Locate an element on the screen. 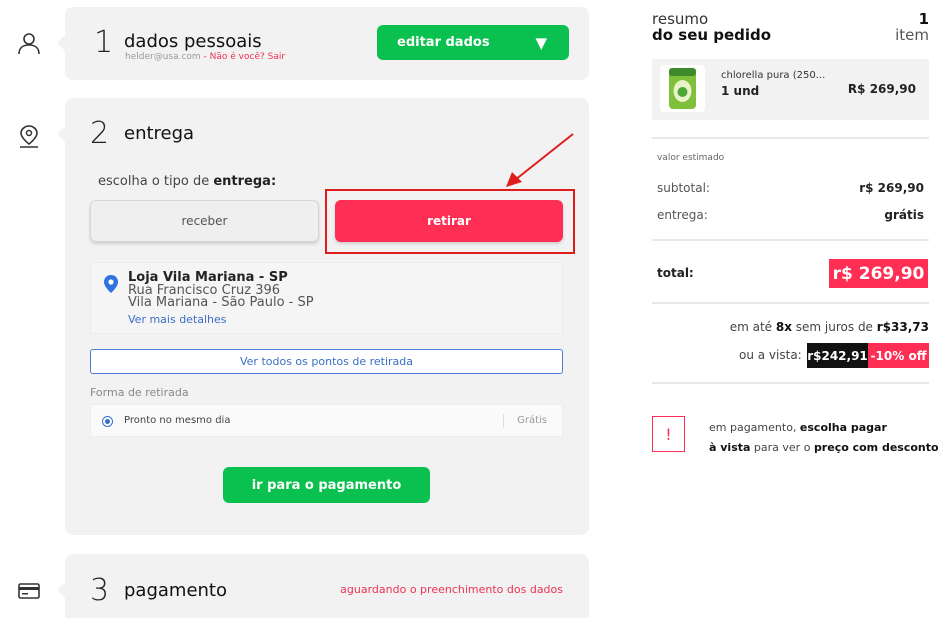  estimated-label: valor estimado is located at coordinates (691, 158).